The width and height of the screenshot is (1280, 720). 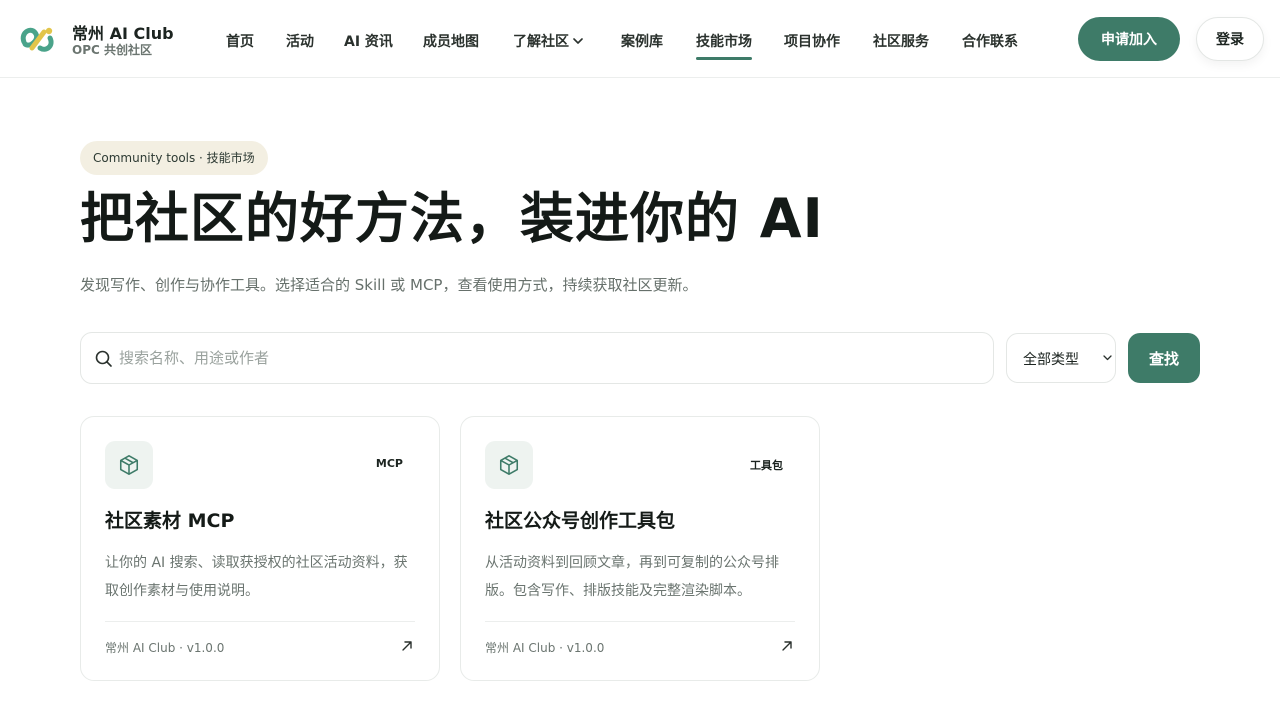 I want to click on nav-item-cases: 案例库, so click(x=642, y=41).